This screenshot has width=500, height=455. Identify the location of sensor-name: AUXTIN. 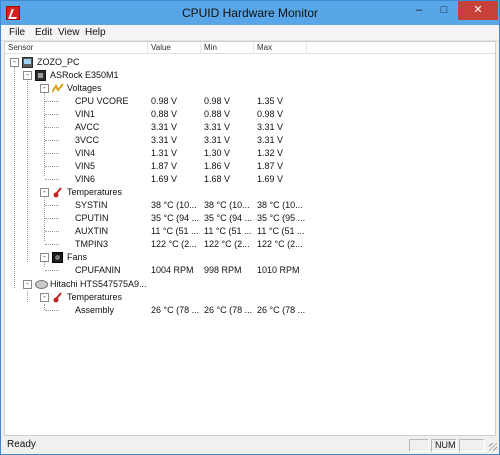
(92, 231).